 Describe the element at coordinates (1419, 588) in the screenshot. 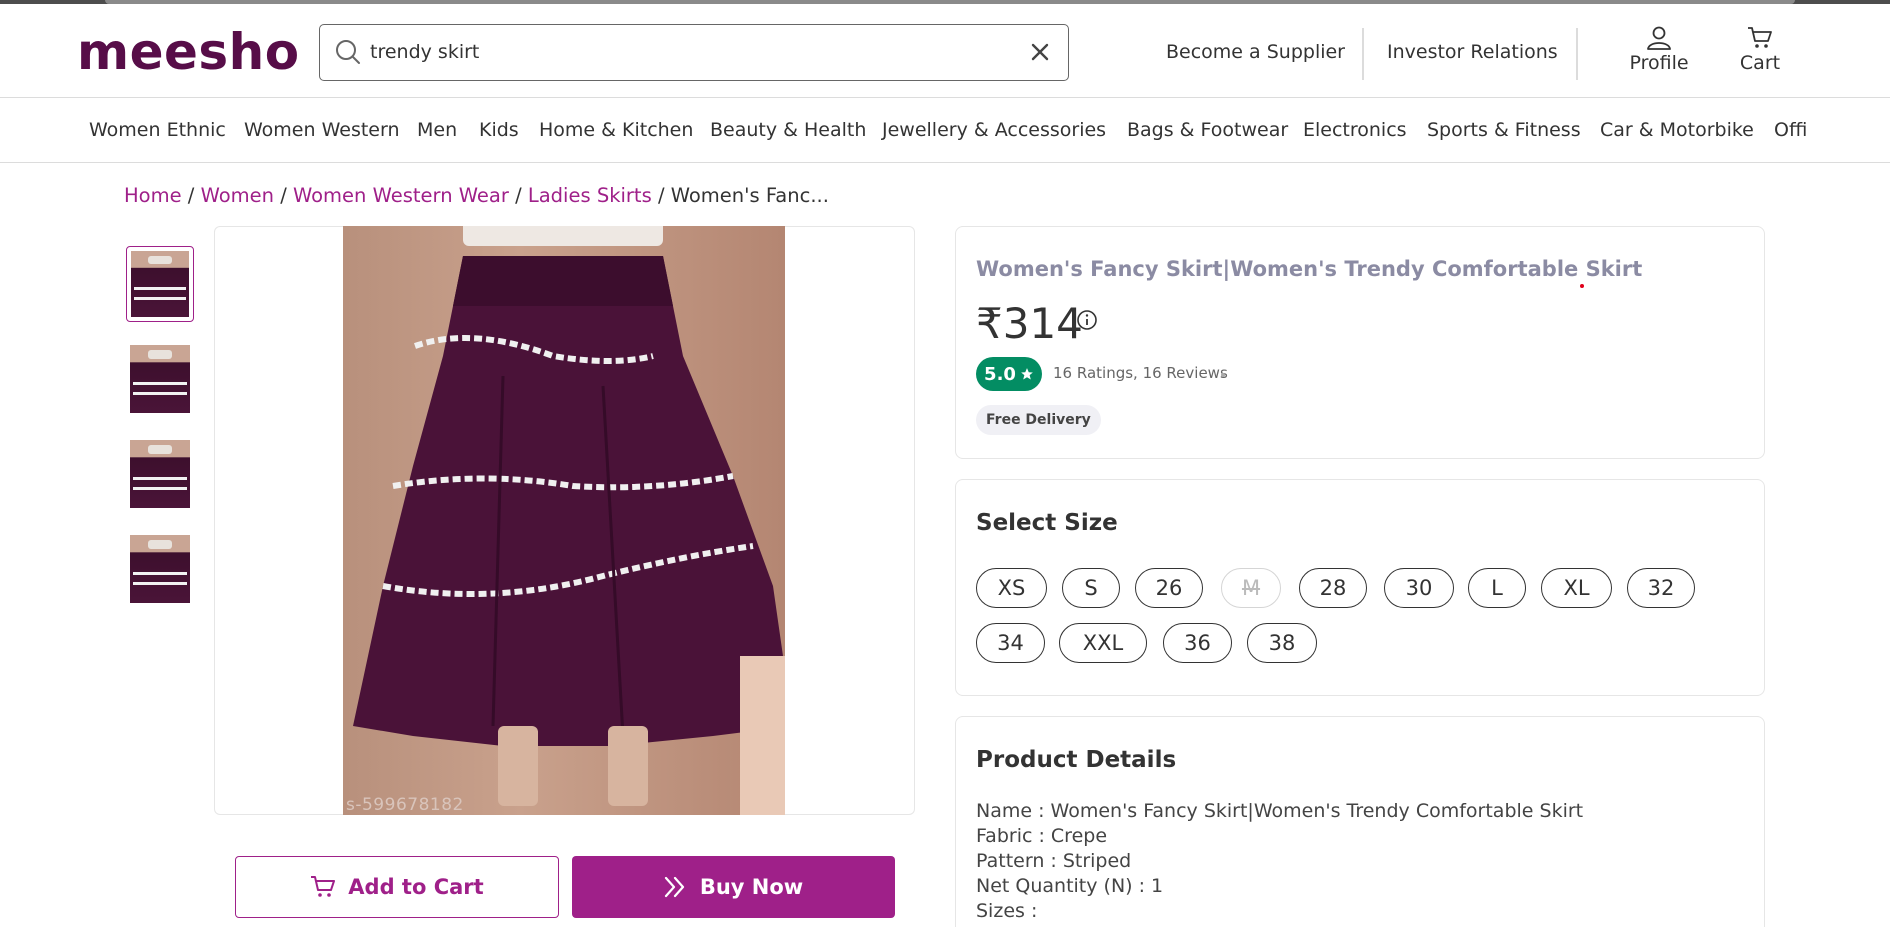

I see `size-option-30: 30` at that location.